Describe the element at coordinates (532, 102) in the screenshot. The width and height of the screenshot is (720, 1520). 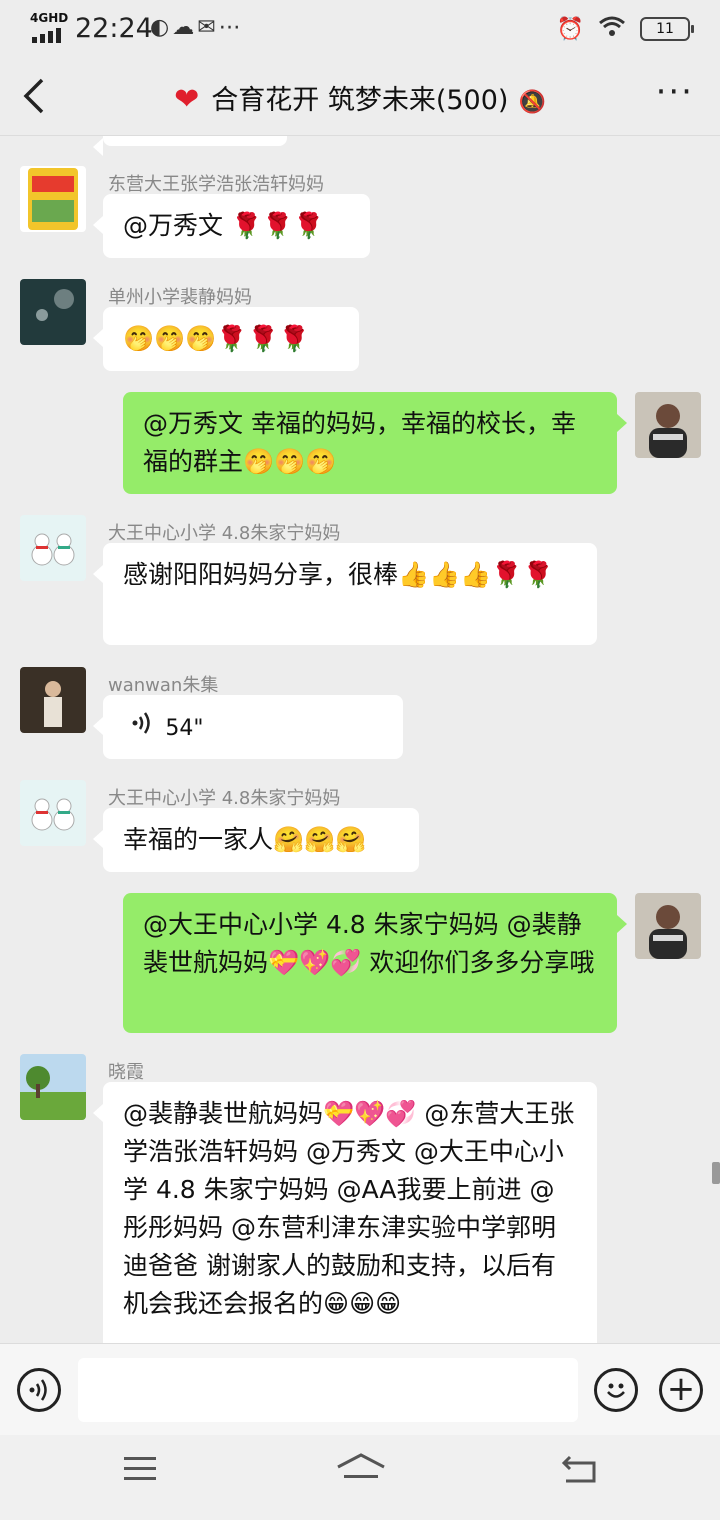
I see `mute-icon: 🔕` at that location.